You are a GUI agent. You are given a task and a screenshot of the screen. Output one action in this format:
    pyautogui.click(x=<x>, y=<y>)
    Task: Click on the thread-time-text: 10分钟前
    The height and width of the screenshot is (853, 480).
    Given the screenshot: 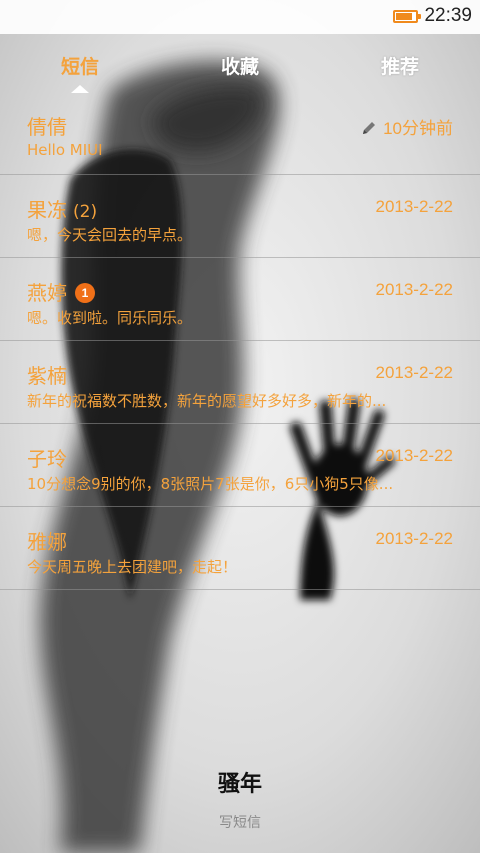 What is the action you would take?
    pyautogui.click(x=418, y=128)
    